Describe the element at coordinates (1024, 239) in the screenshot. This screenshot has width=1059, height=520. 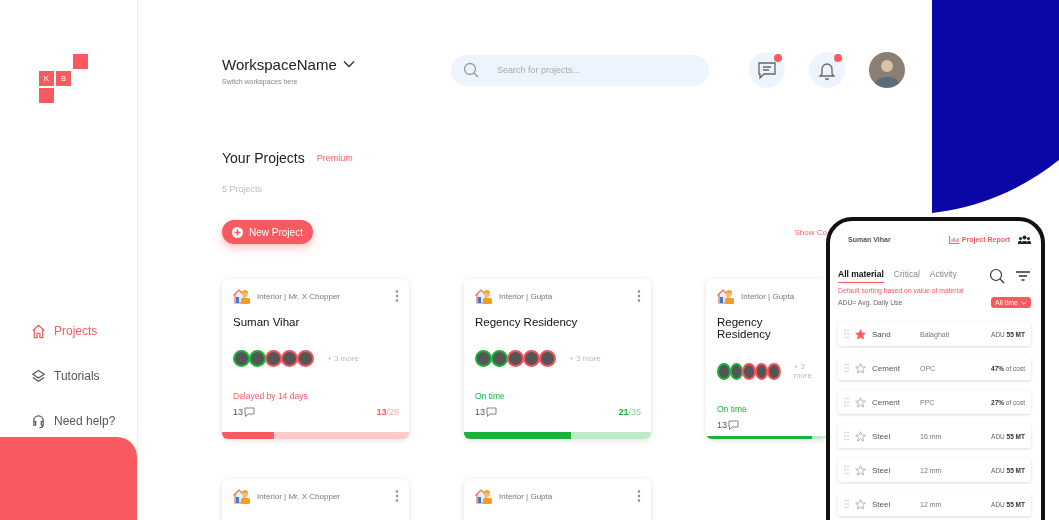
I see `team-icon` at that location.